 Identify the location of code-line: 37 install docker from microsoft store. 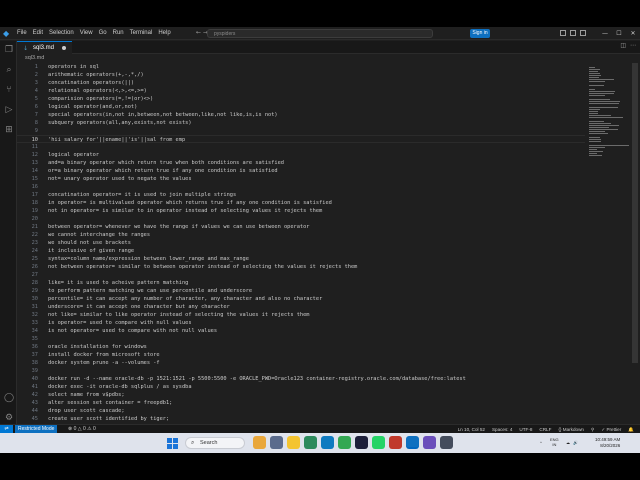
(301, 355).